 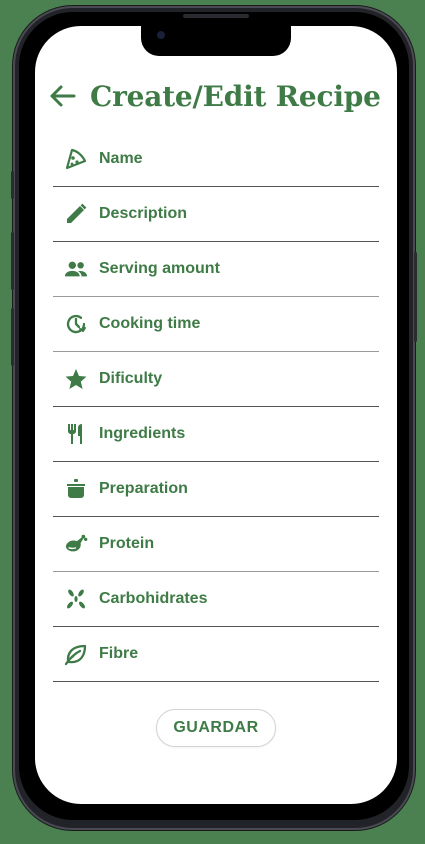 I want to click on header: Create/Edit Recipe, so click(x=214, y=96).